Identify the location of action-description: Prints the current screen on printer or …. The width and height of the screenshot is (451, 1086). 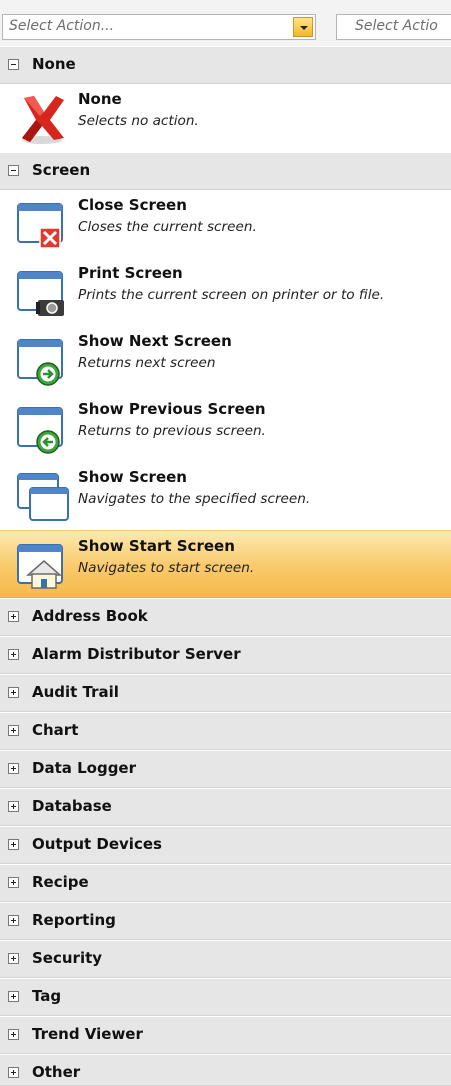
(231, 295).